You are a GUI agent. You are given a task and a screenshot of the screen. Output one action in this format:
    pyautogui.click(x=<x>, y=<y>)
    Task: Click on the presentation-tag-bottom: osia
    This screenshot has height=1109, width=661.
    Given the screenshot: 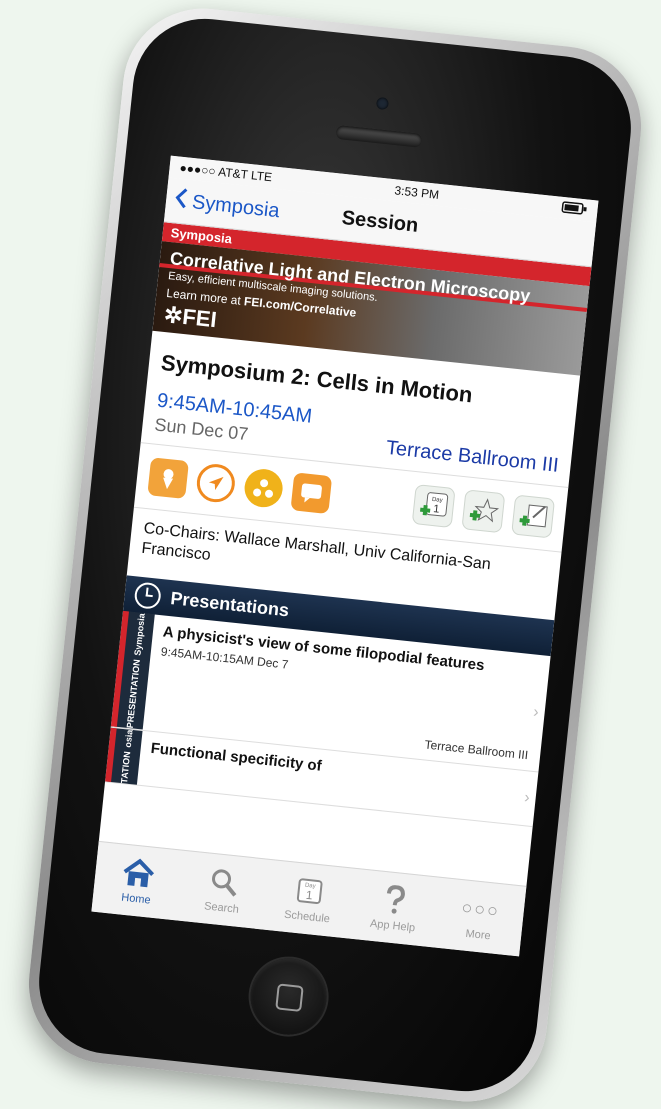 What is the action you would take?
    pyautogui.click(x=128, y=738)
    